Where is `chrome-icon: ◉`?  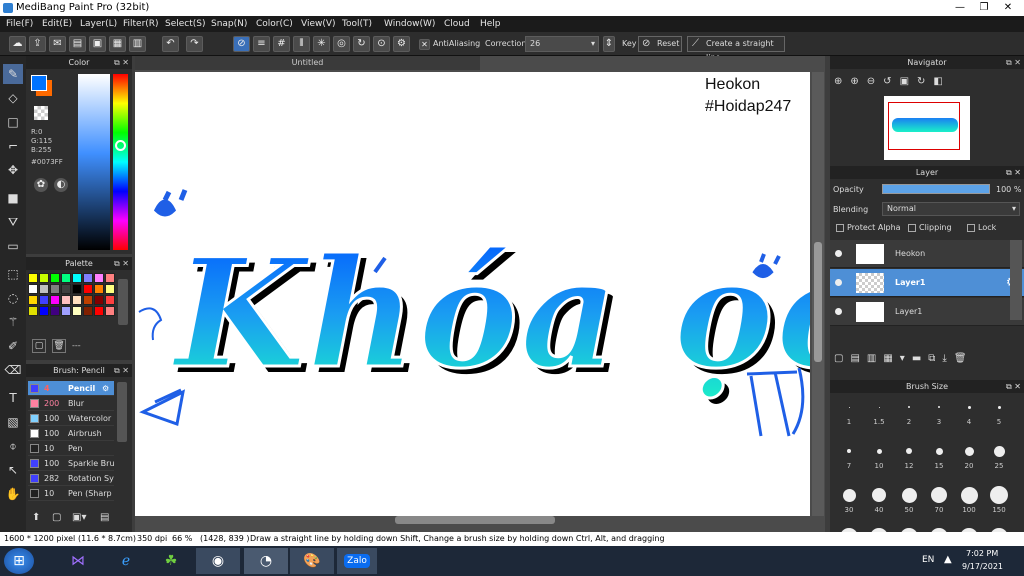 chrome-icon: ◉ is located at coordinates (218, 561).